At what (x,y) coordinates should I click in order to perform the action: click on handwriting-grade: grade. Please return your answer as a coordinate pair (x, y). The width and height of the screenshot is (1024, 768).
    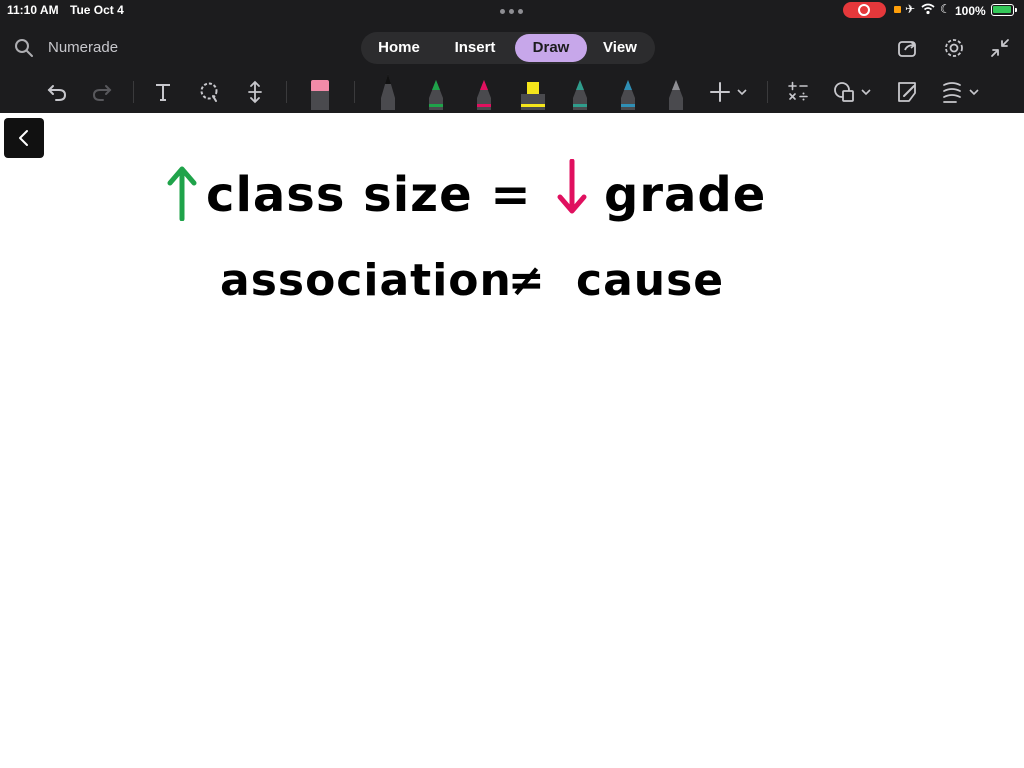
    Looking at the image, I should click on (685, 195).